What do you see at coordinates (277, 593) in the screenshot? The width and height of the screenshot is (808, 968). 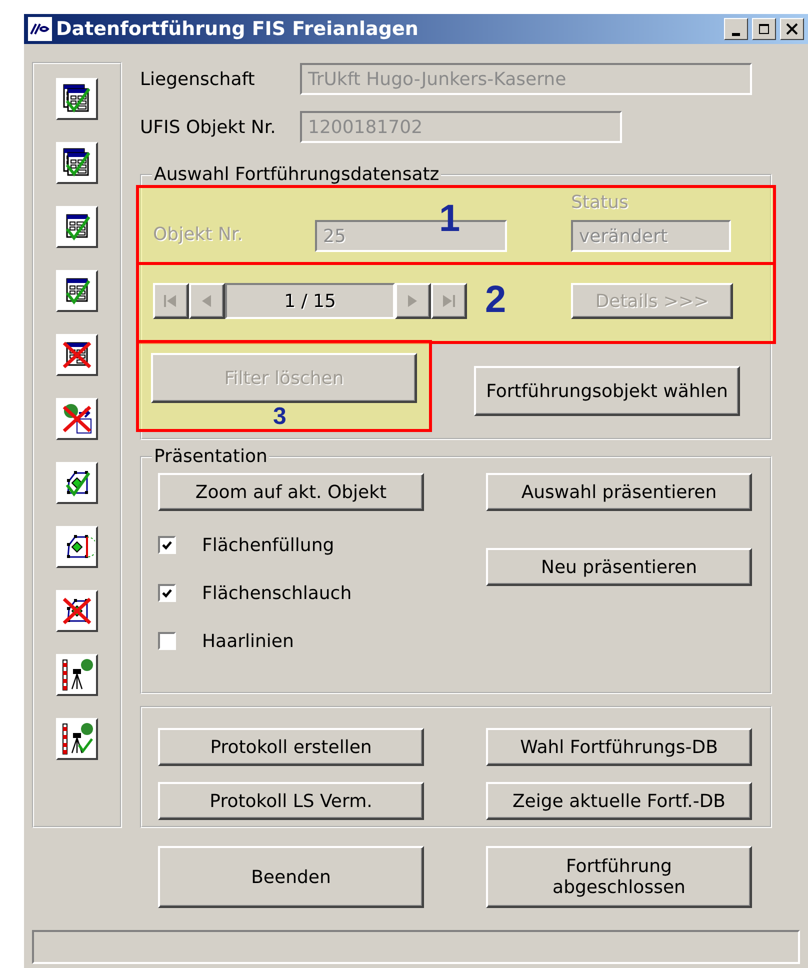 I see `checkbox-label: Flächenschlauch` at bounding box center [277, 593].